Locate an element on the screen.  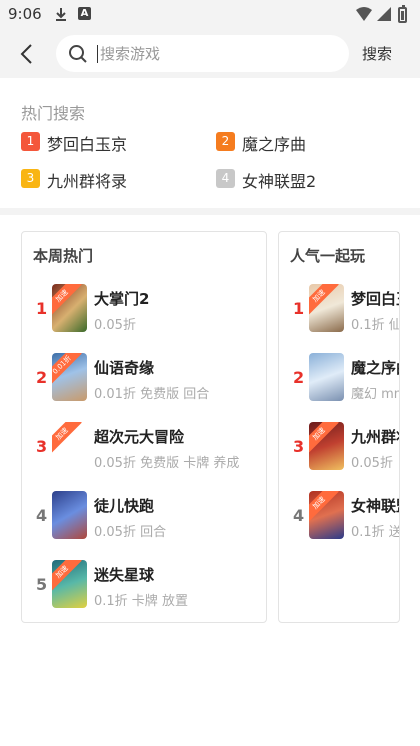
rank-number: 5 is located at coordinates (42, 584).